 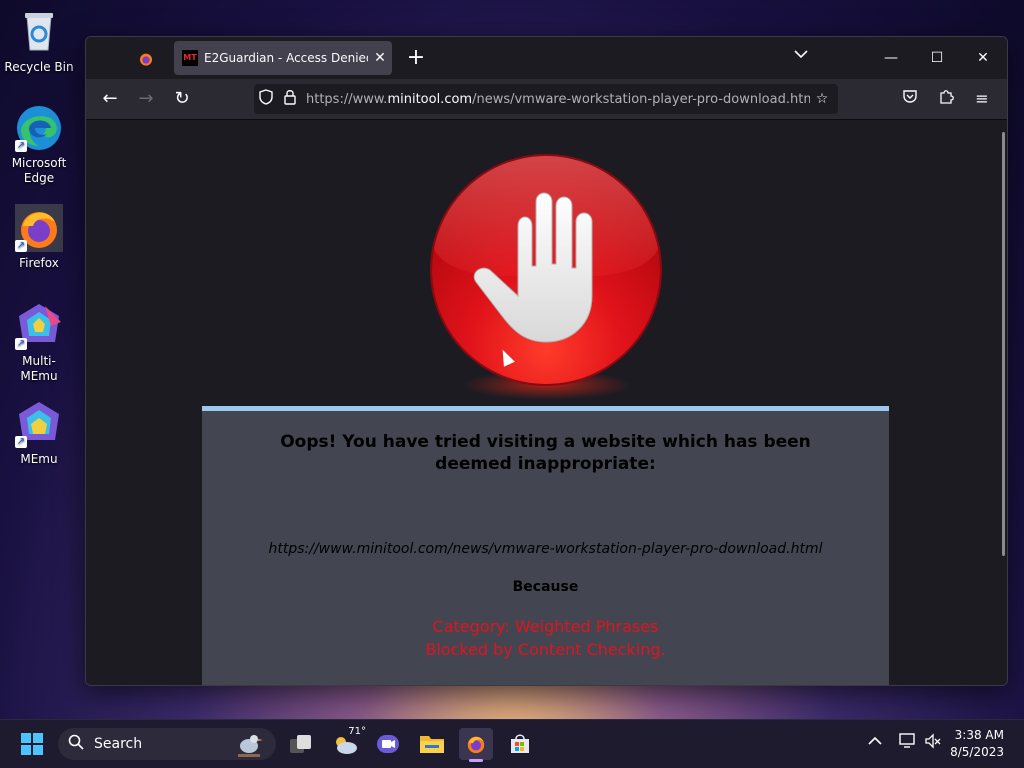 What do you see at coordinates (545, 626) in the screenshot?
I see `block-category: Category: Weighted Phrases` at bounding box center [545, 626].